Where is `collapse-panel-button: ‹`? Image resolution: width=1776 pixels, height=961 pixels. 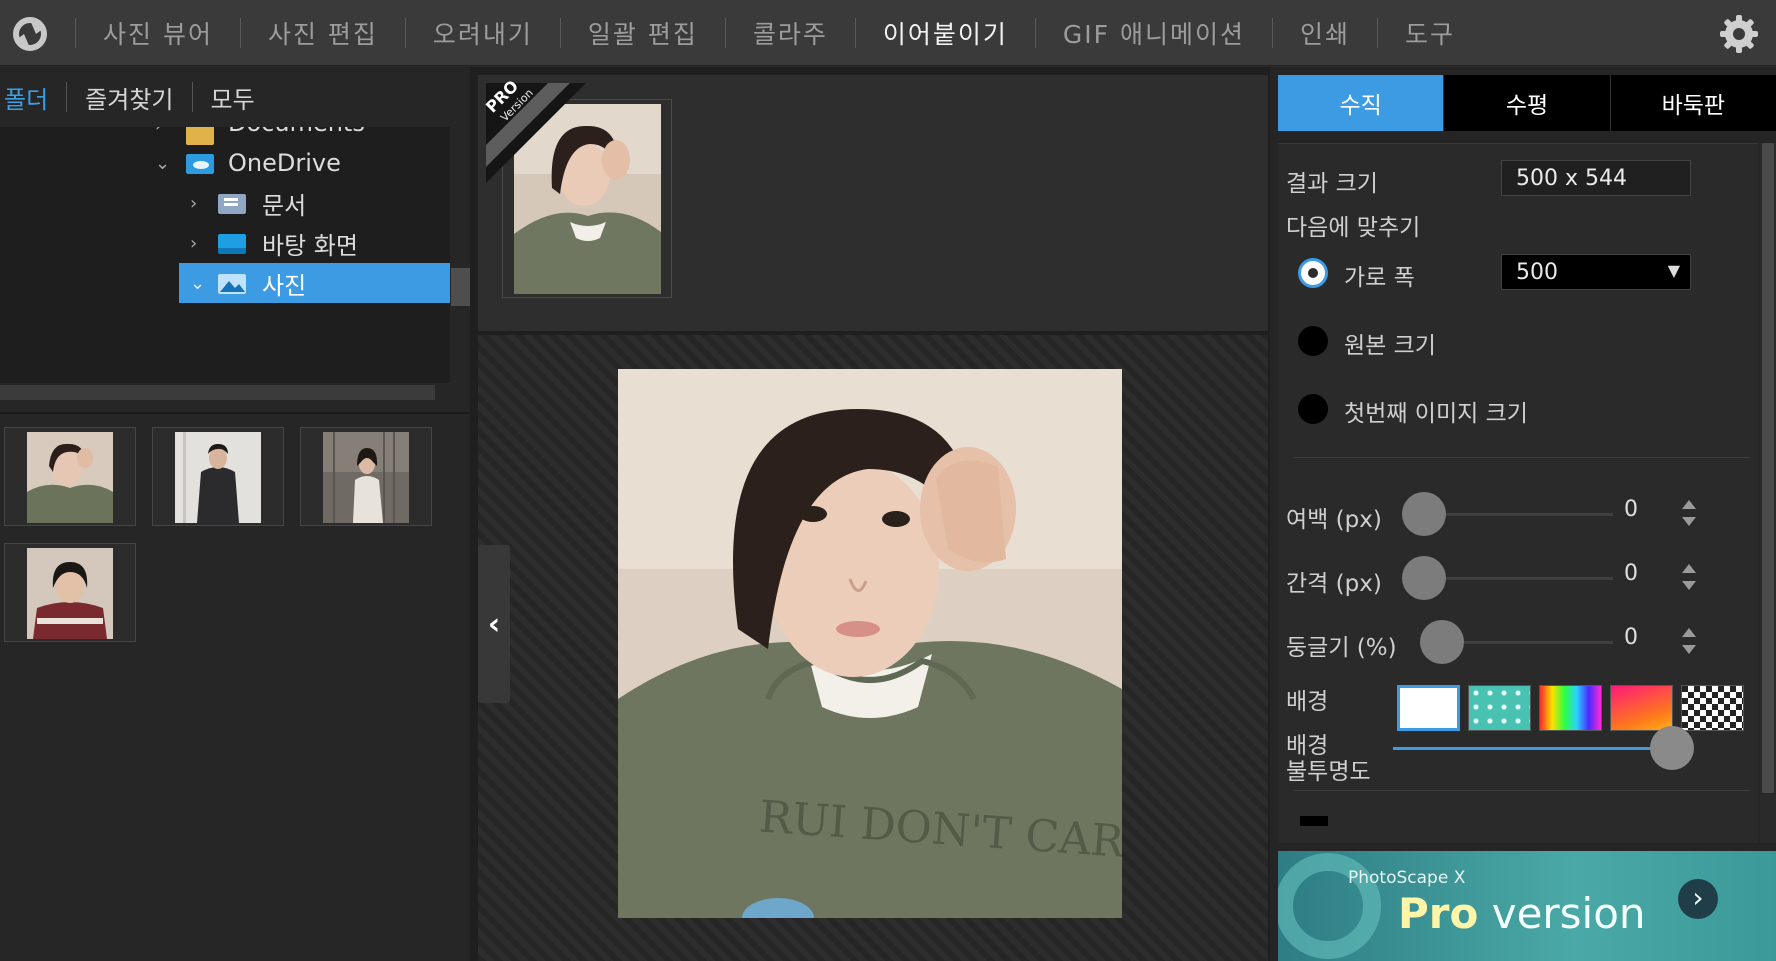
collapse-panel-button: ‹ is located at coordinates (494, 624).